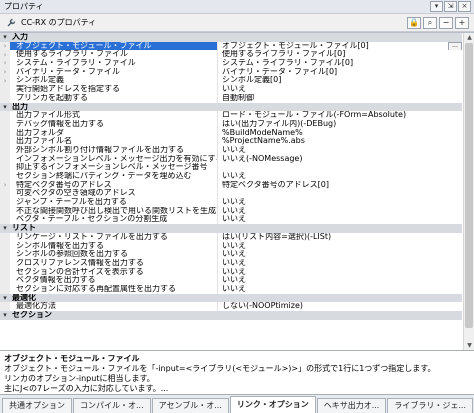  What do you see at coordinates (436, 6) in the screenshot?
I see `dropdown-icon: ▾` at bounding box center [436, 6].